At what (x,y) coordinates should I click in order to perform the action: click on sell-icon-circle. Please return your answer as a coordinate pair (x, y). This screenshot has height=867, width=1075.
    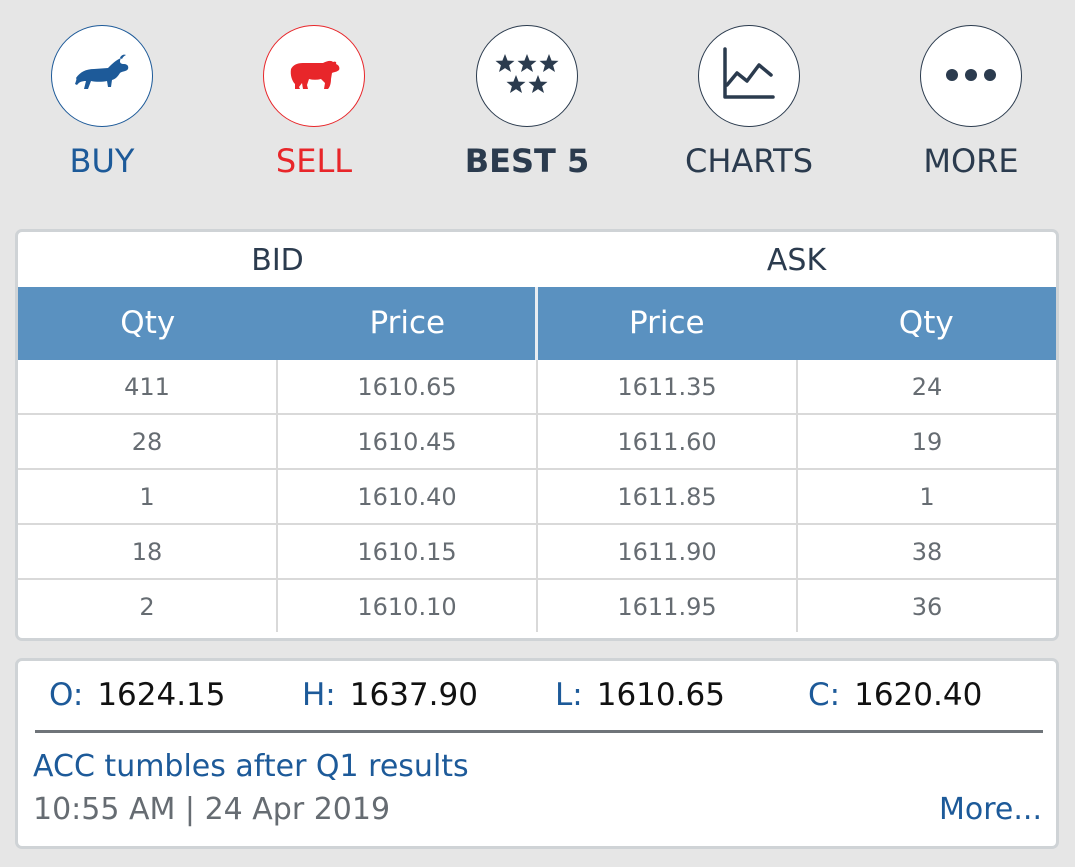
    Looking at the image, I should click on (314, 76).